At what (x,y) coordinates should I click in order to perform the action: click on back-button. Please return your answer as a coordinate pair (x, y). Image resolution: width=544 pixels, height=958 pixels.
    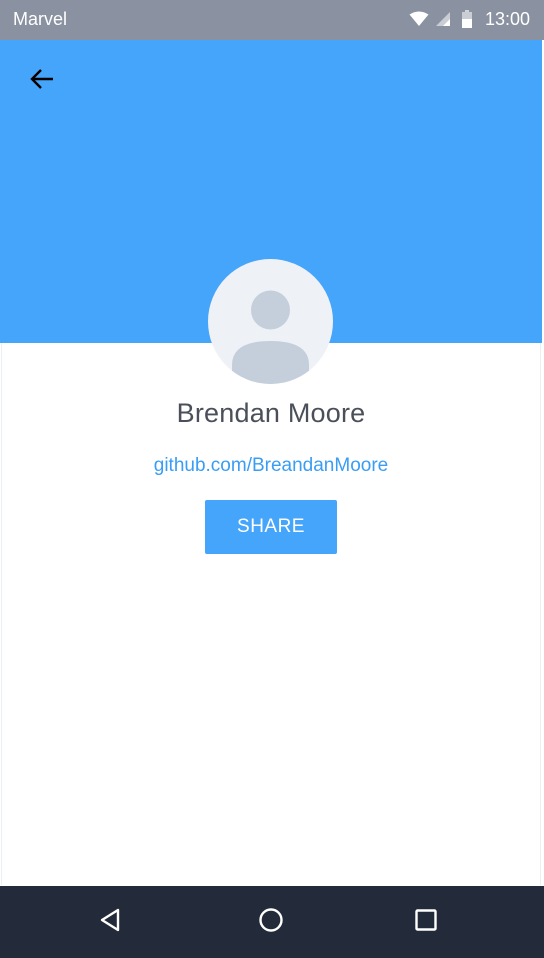
    Looking at the image, I should click on (42, 81).